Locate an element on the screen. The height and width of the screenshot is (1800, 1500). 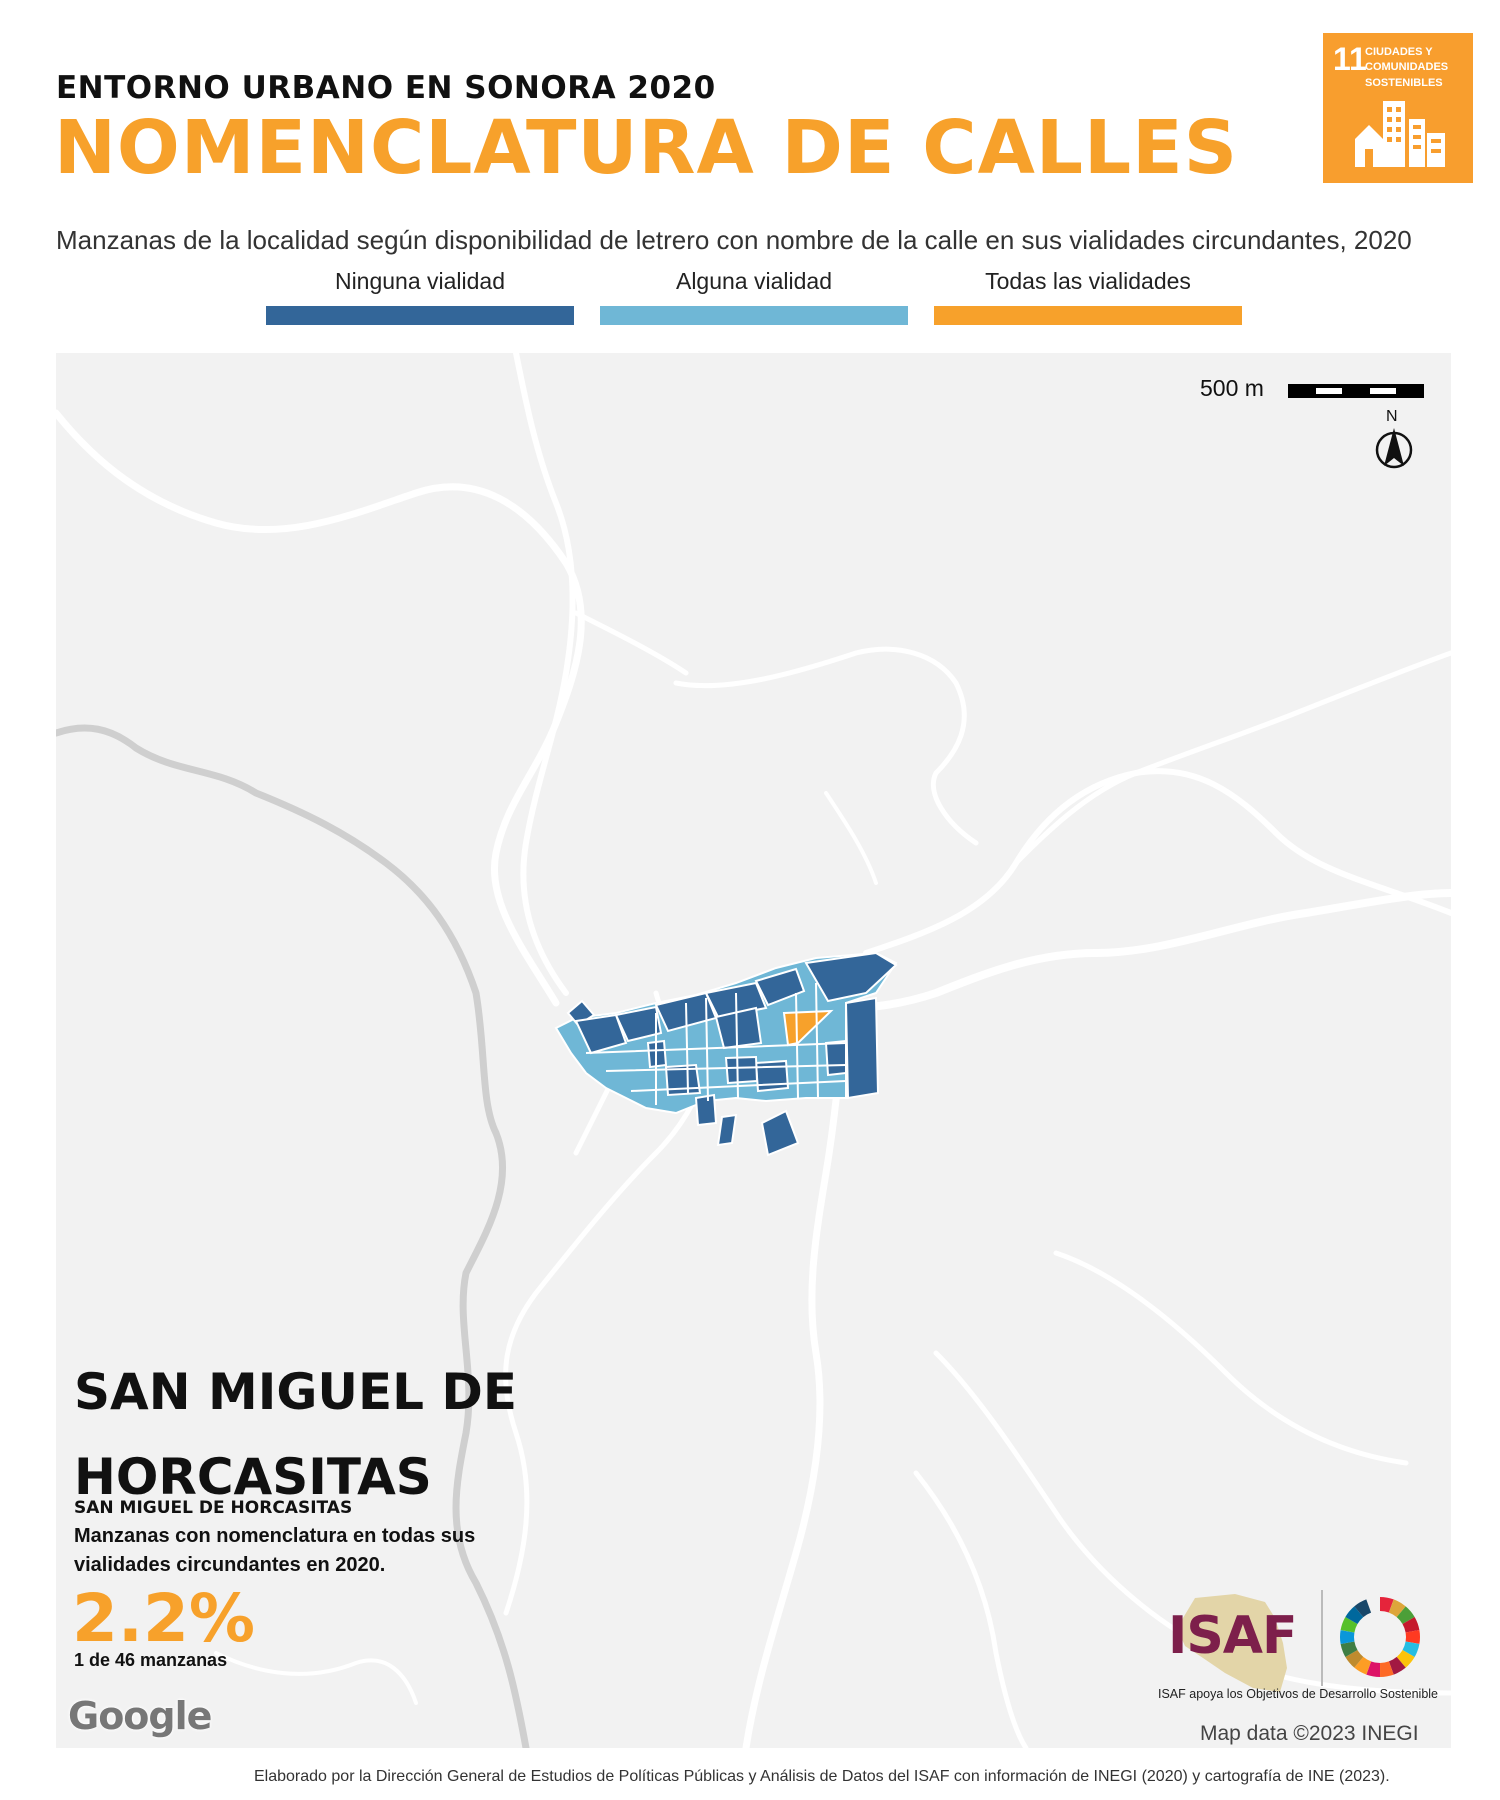
sdg-11-badge: 11 CIUDADES Y COMUNIDADES SOSTENIBLES is located at coordinates (1398, 108).